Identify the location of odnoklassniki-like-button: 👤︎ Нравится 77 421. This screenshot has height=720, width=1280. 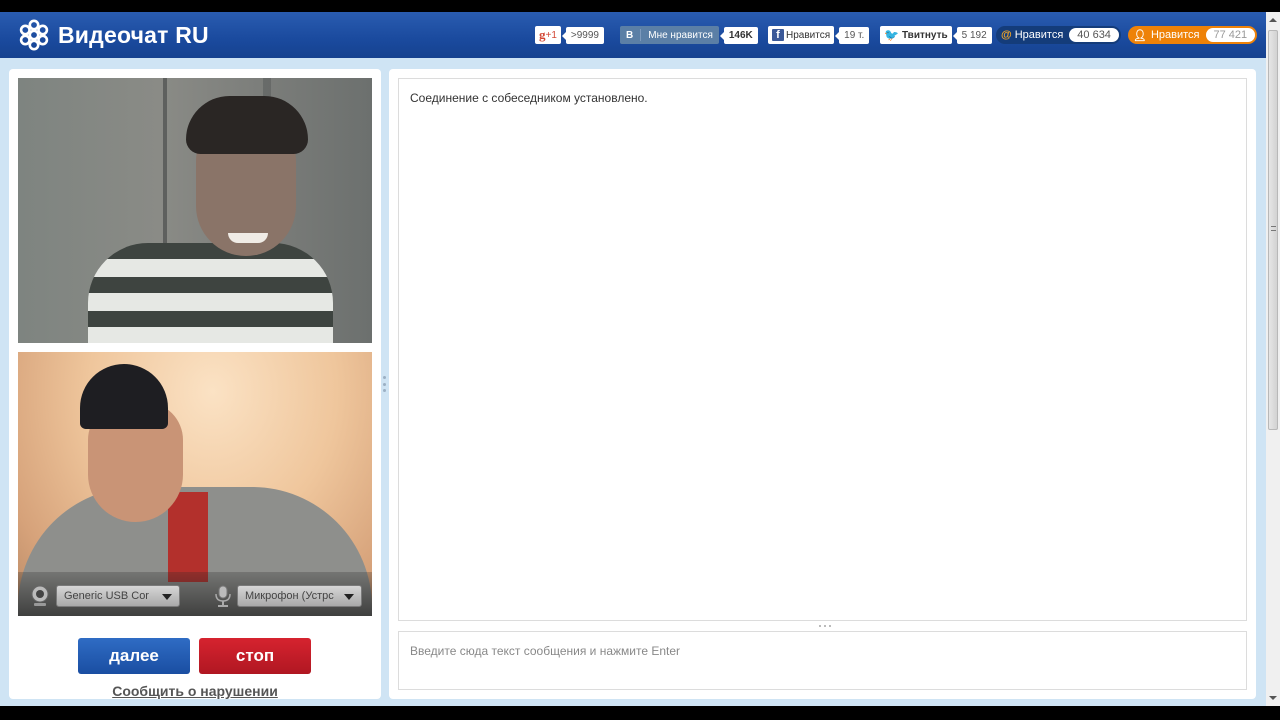
(1193, 35).